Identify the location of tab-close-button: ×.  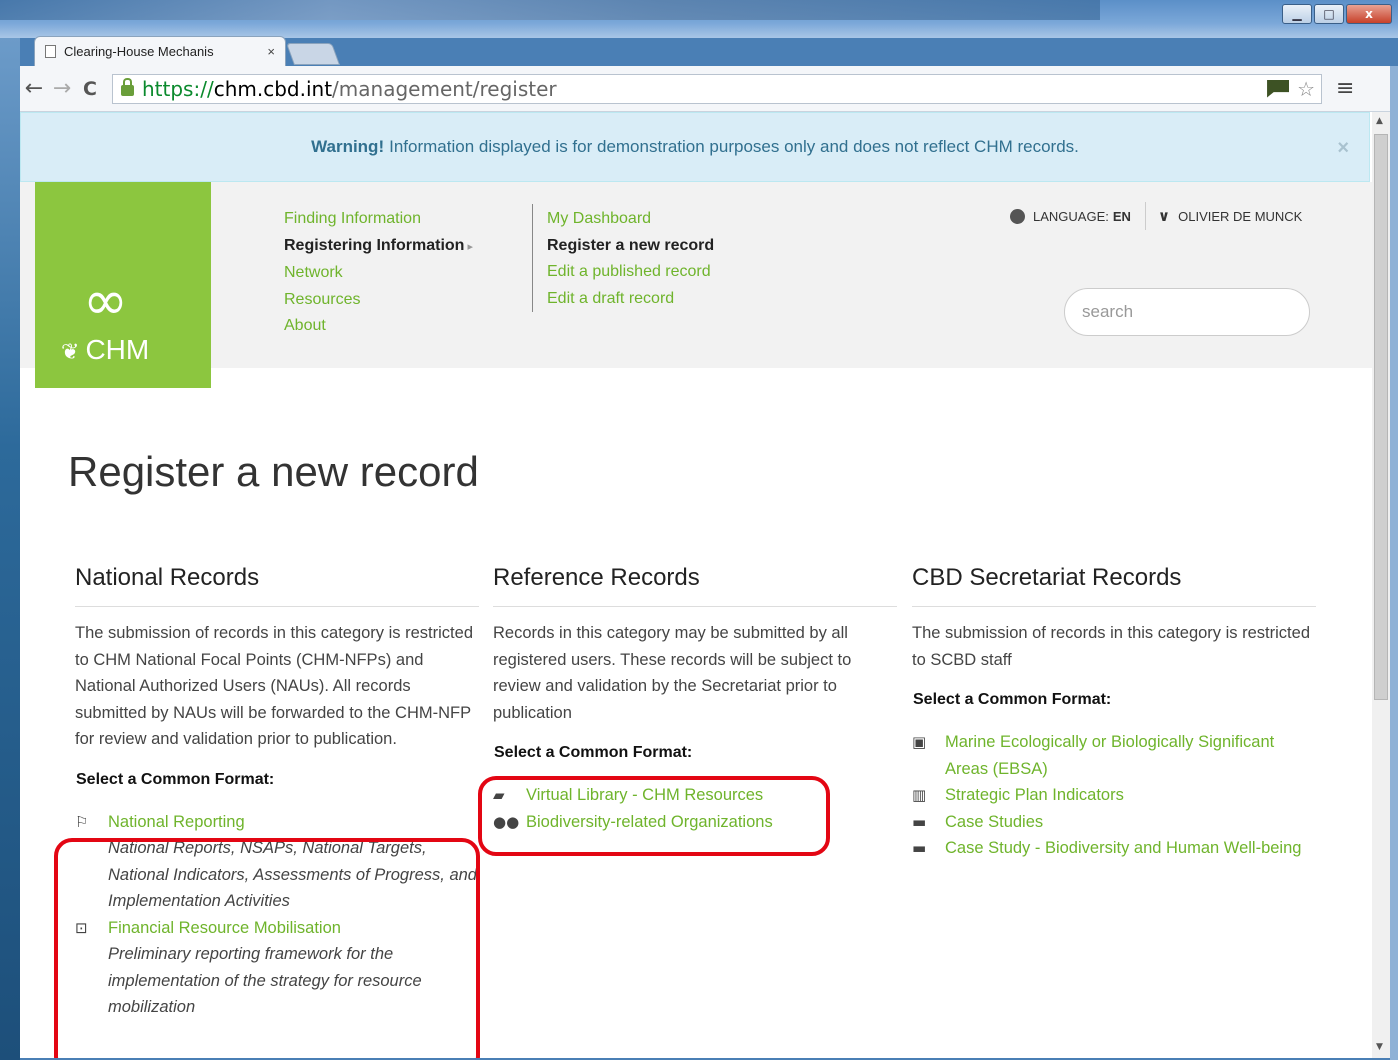
(271, 51).